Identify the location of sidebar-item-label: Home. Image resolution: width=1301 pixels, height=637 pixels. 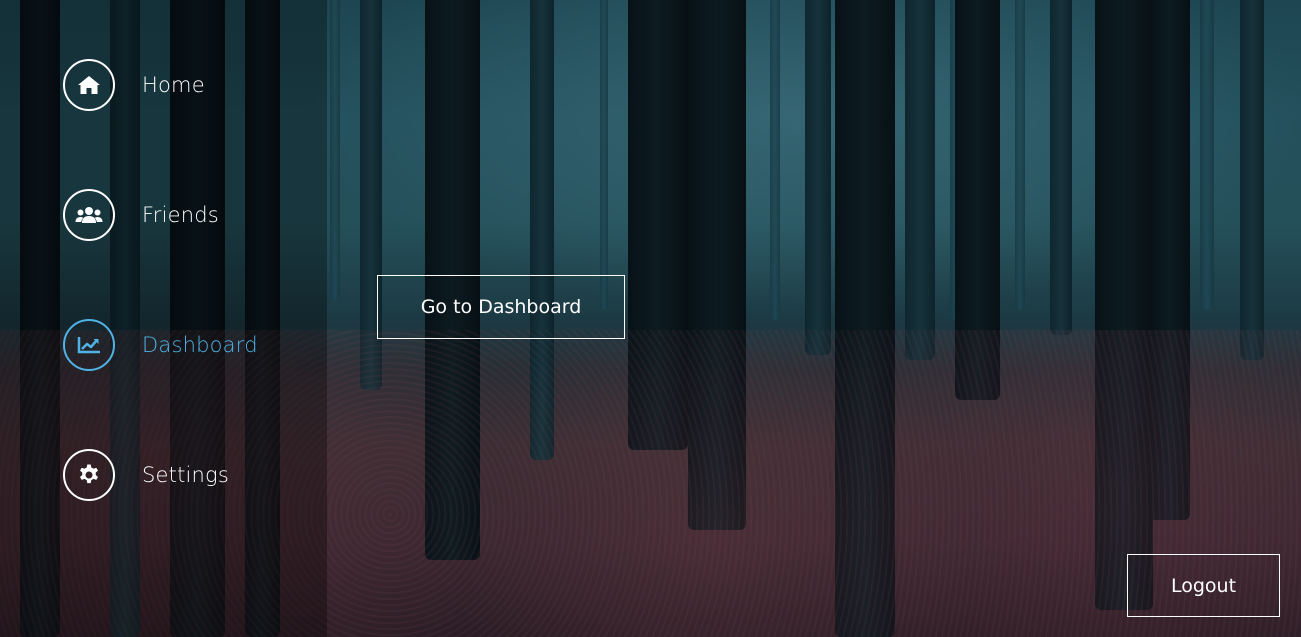
(173, 85).